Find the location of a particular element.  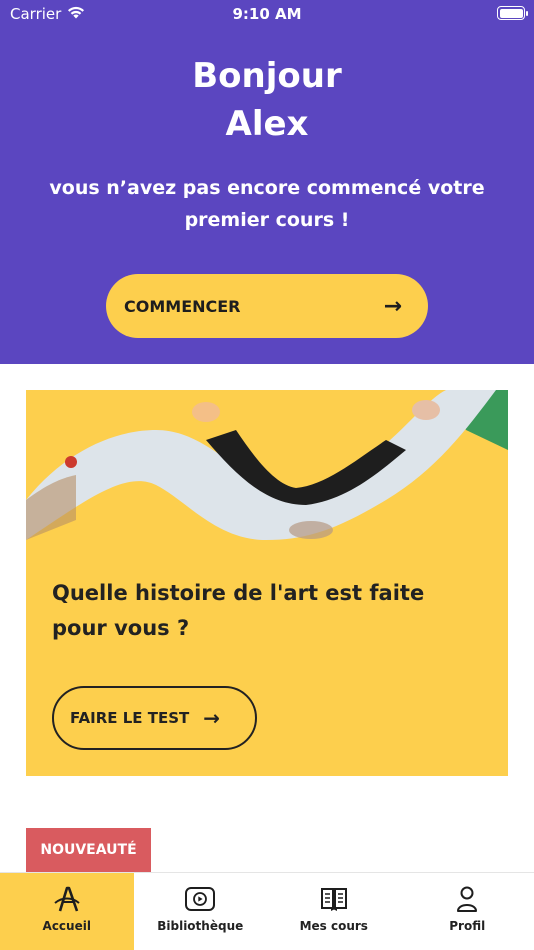

battery-icon is located at coordinates (512, 13).